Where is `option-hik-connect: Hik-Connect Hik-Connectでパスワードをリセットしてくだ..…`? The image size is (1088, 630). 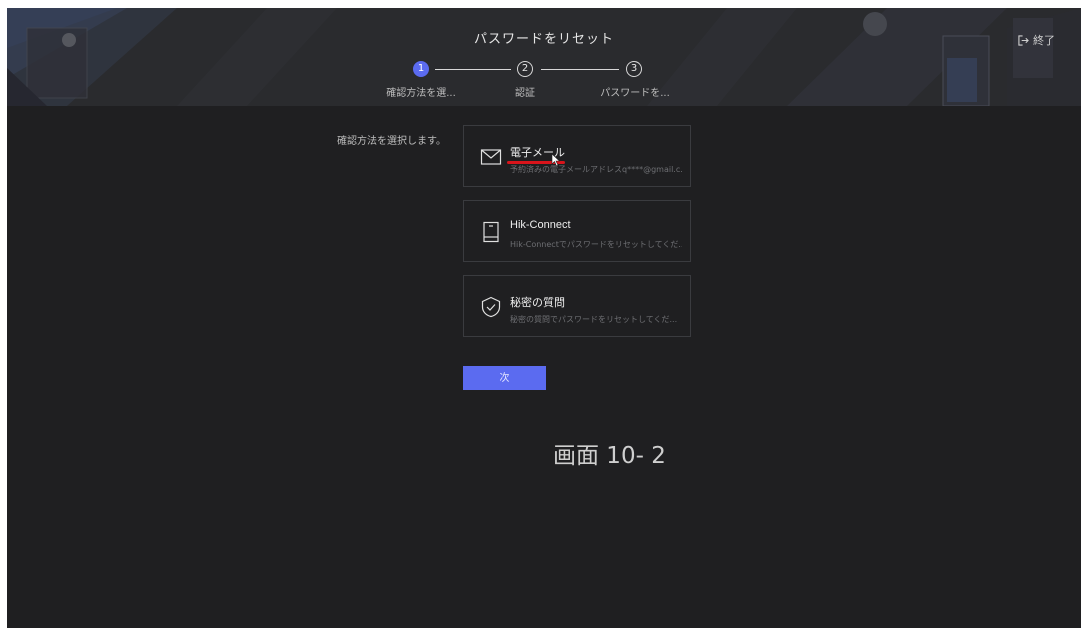
option-hik-connect: Hik-Connect Hik-Connectでパスワードをリセットしてくだ..… is located at coordinates (577, 231).